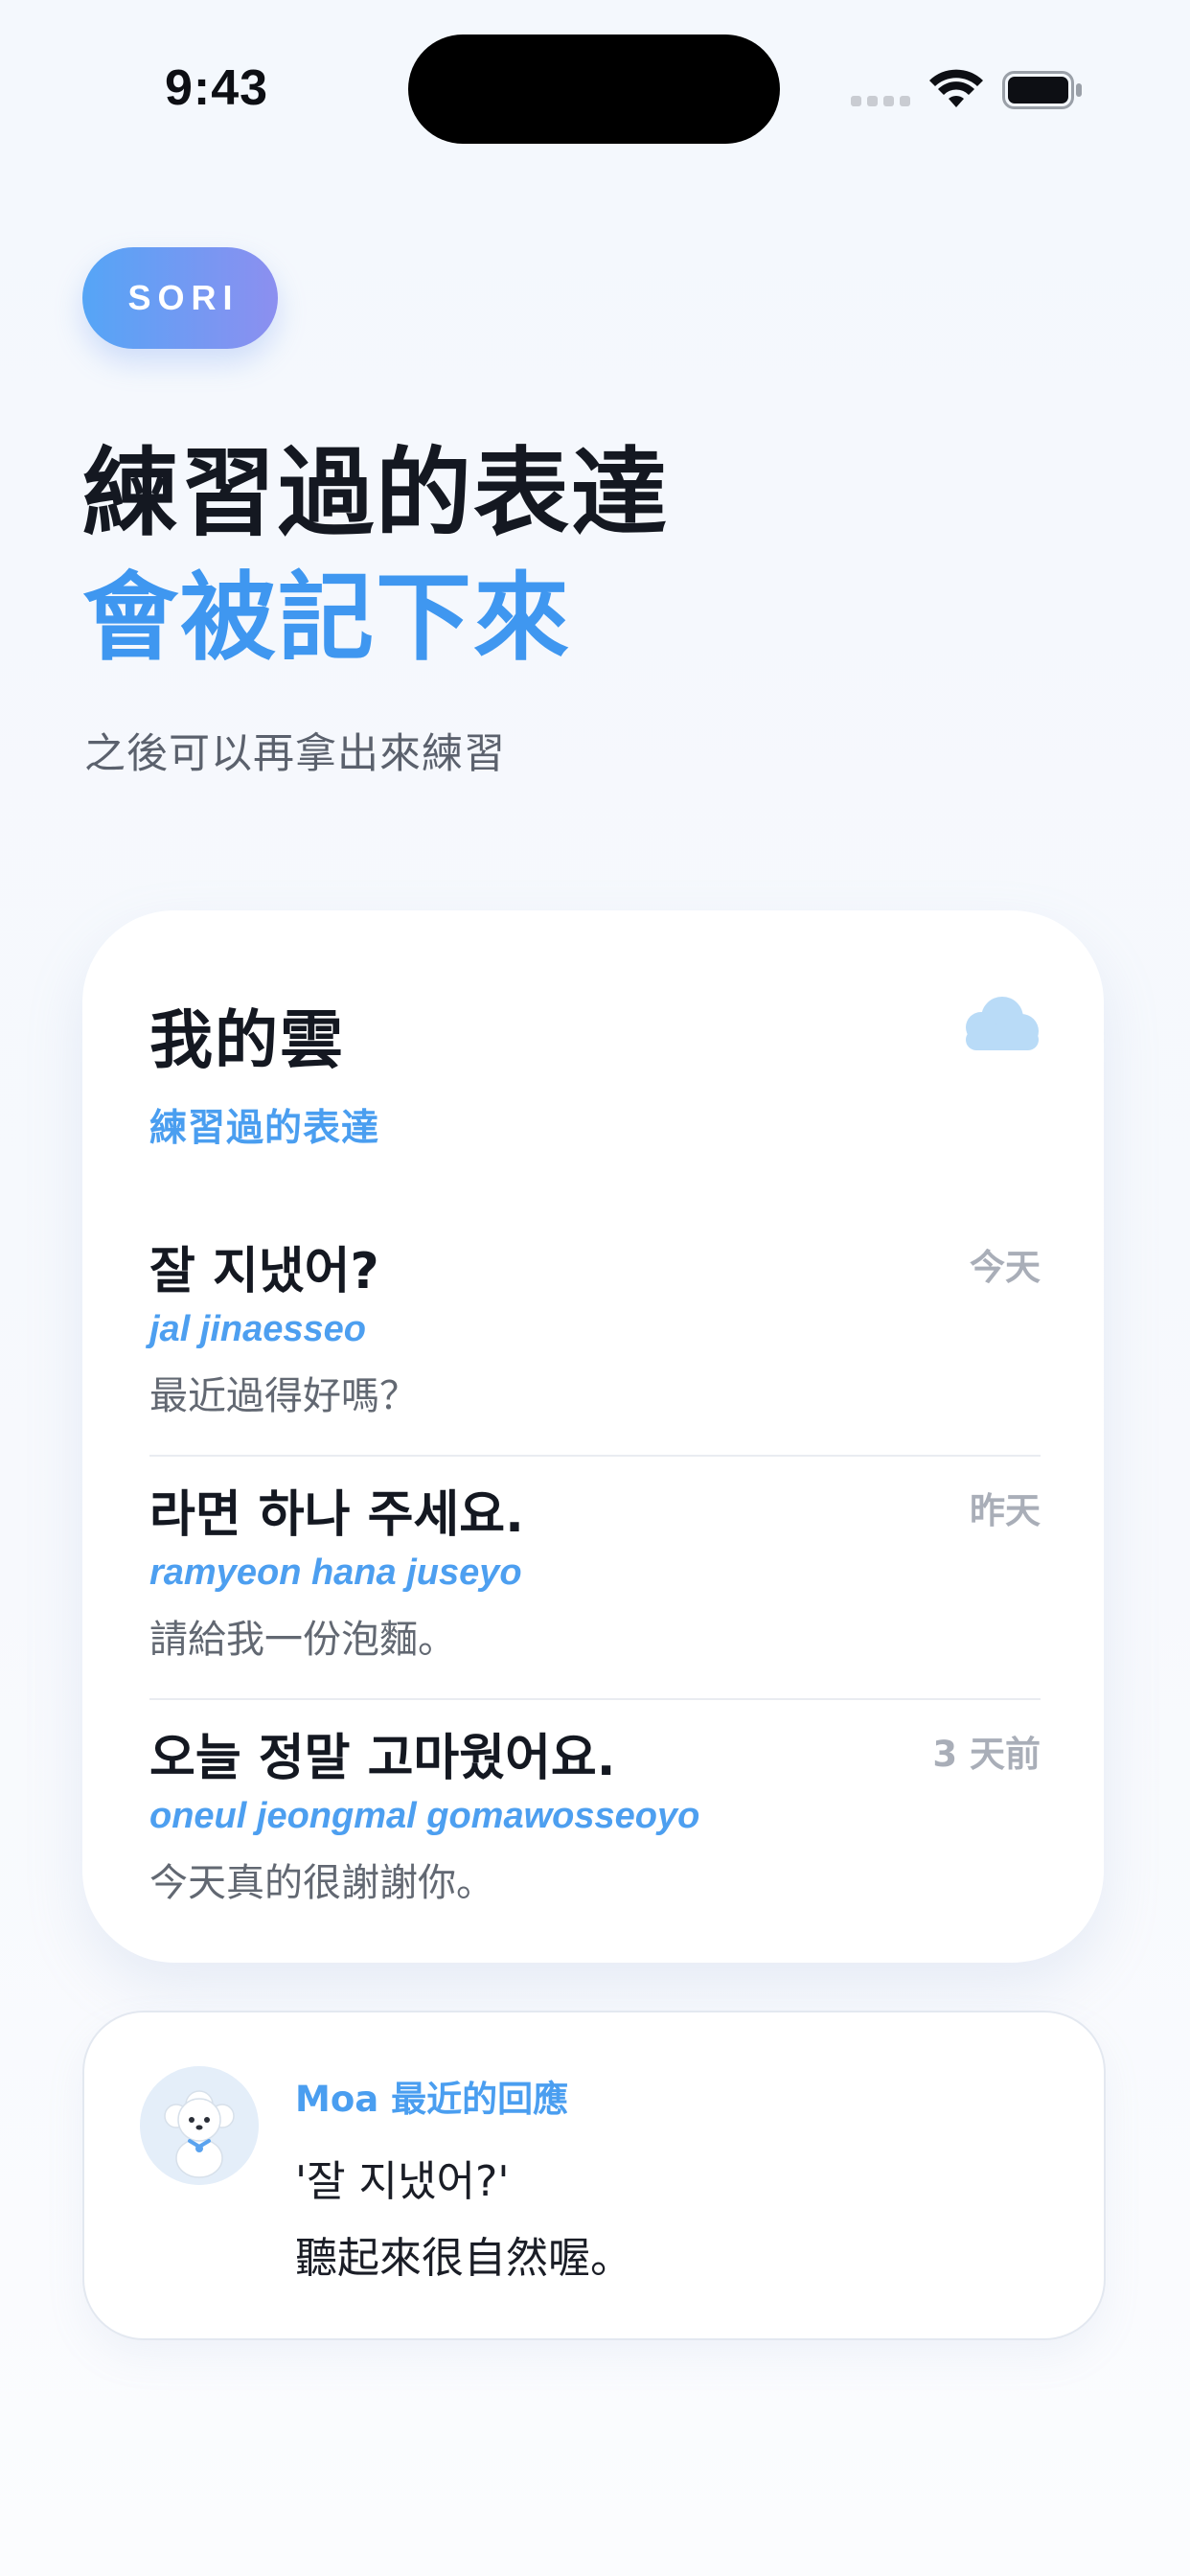 This screenshot has width=1190, height=2576. Describe the element at coordinates (1042, 90) in the screenshot. I see `battery-icon` at that location.